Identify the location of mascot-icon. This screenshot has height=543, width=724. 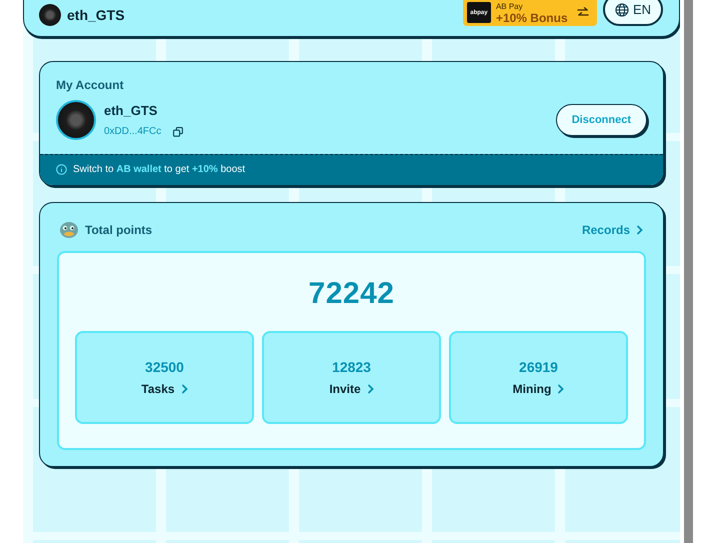
(69, 230).